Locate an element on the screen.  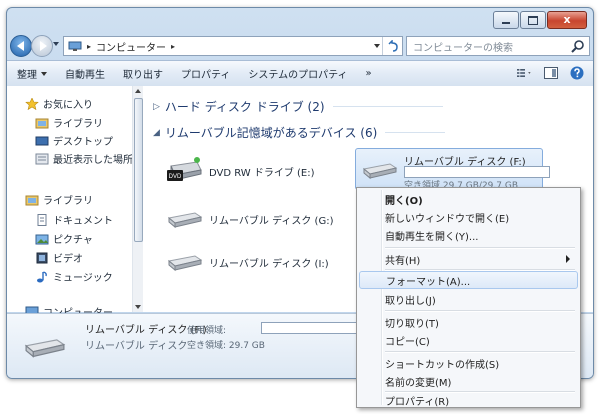
minimize-icon is located at coordinates (506, 22).